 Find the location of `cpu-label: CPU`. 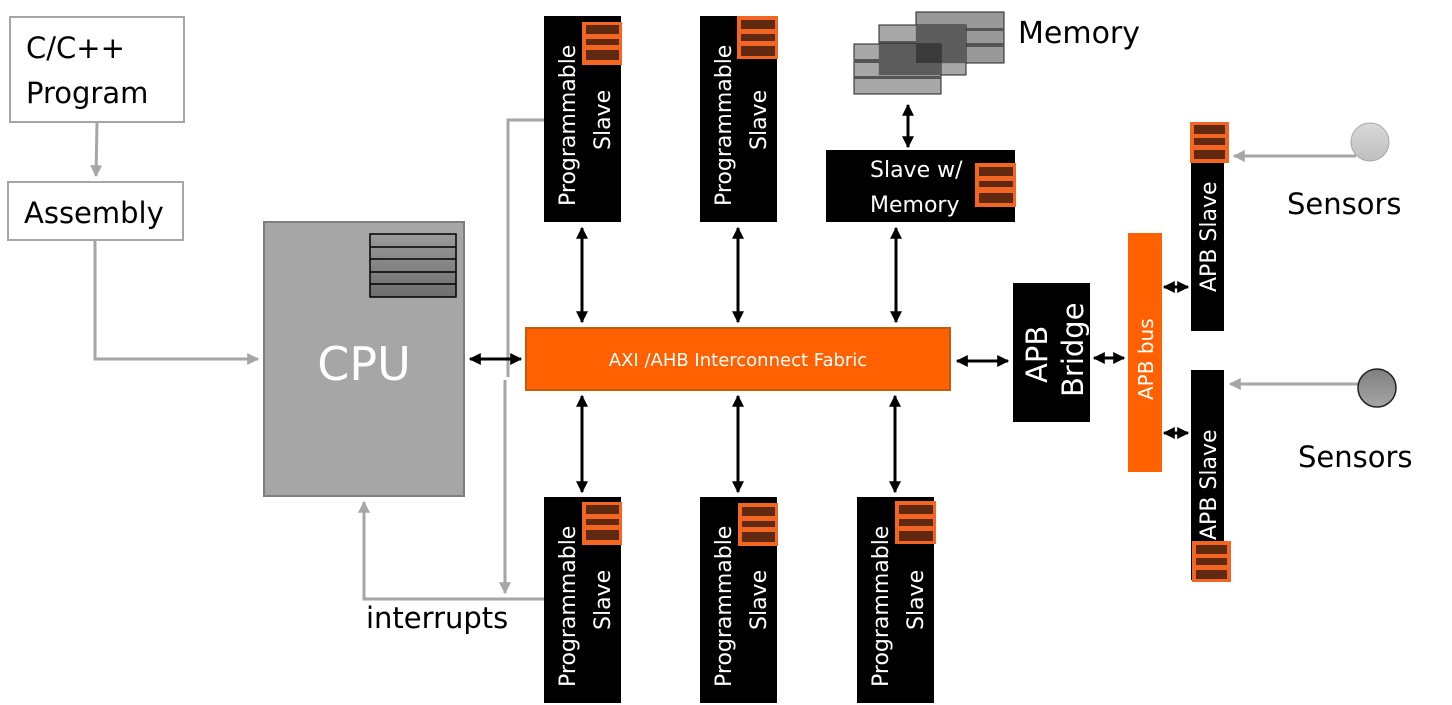

cpu-label: CPU is located at coordinates (364, 364).